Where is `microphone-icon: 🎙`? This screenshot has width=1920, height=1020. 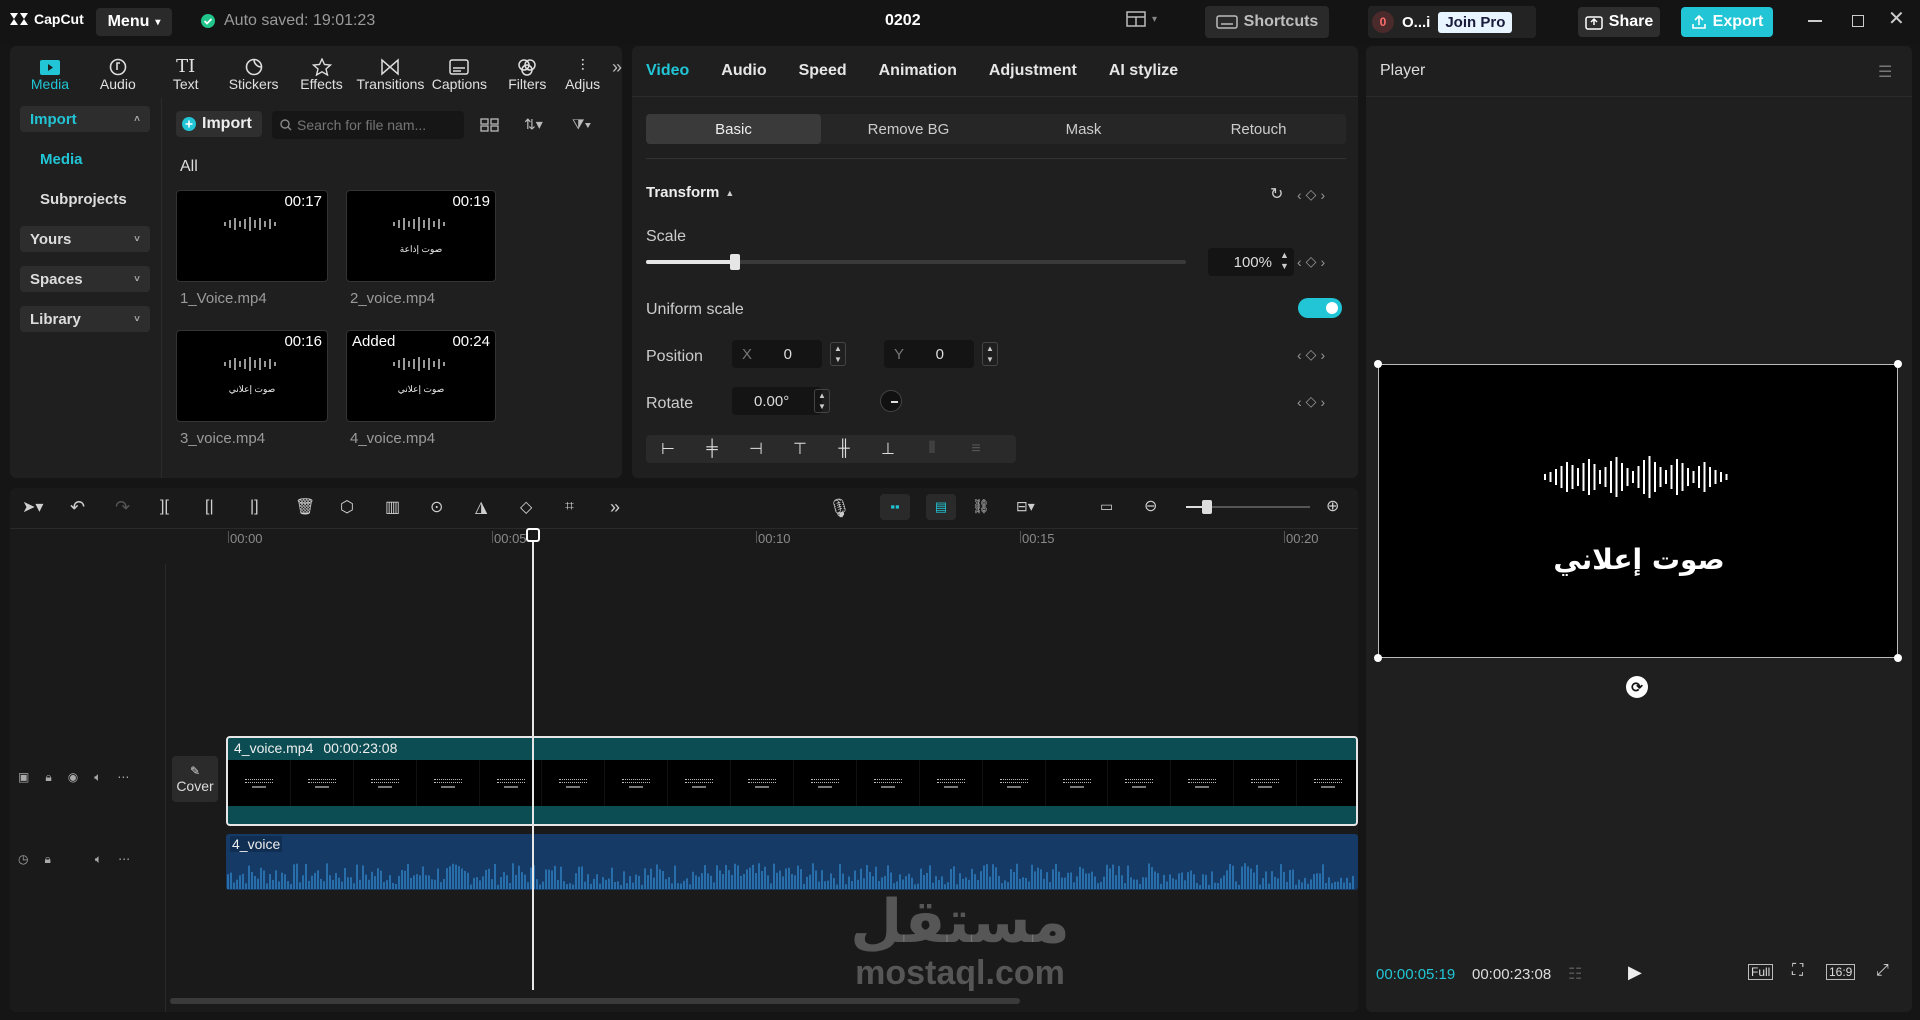 microphone-icon: 🎙 is located at coordinates (839, 508).